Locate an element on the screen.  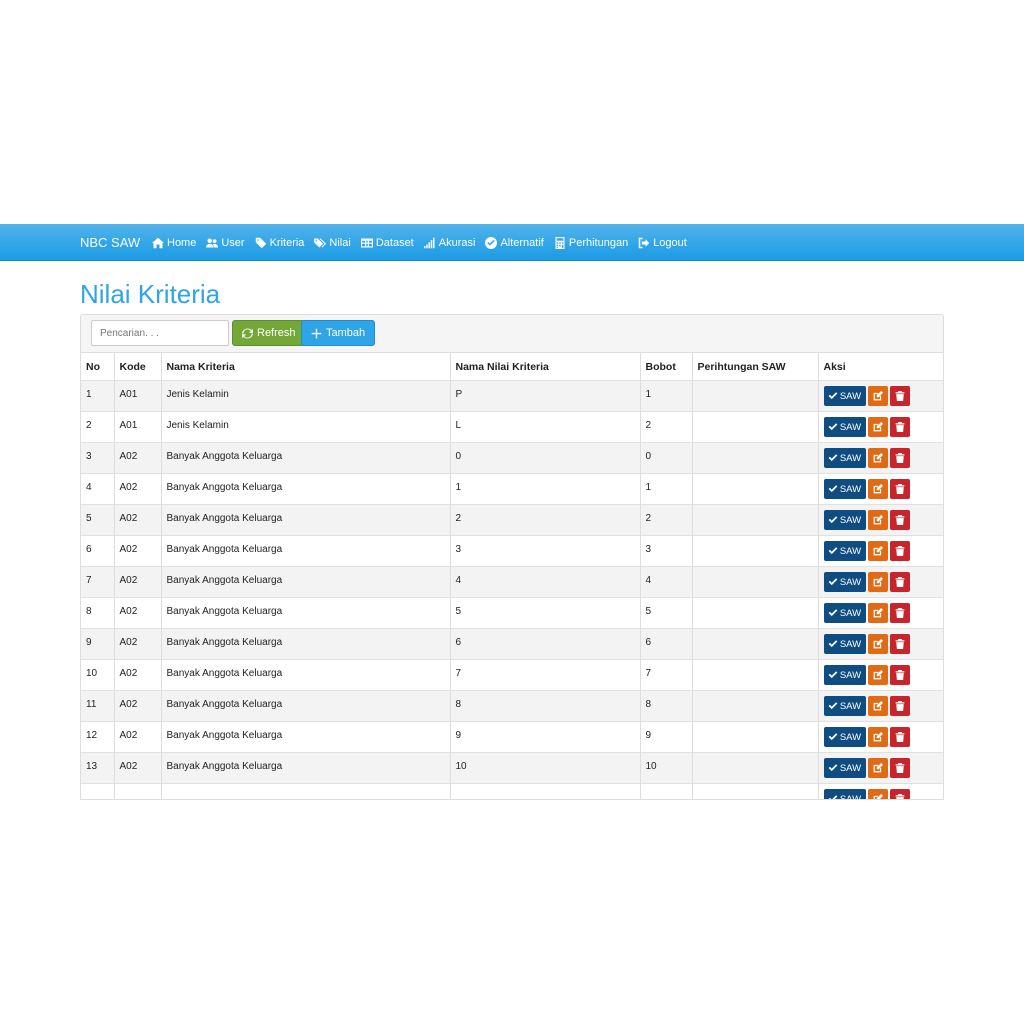
nav-item-alternatif: Alternatif is located at coordinates (514, 242).